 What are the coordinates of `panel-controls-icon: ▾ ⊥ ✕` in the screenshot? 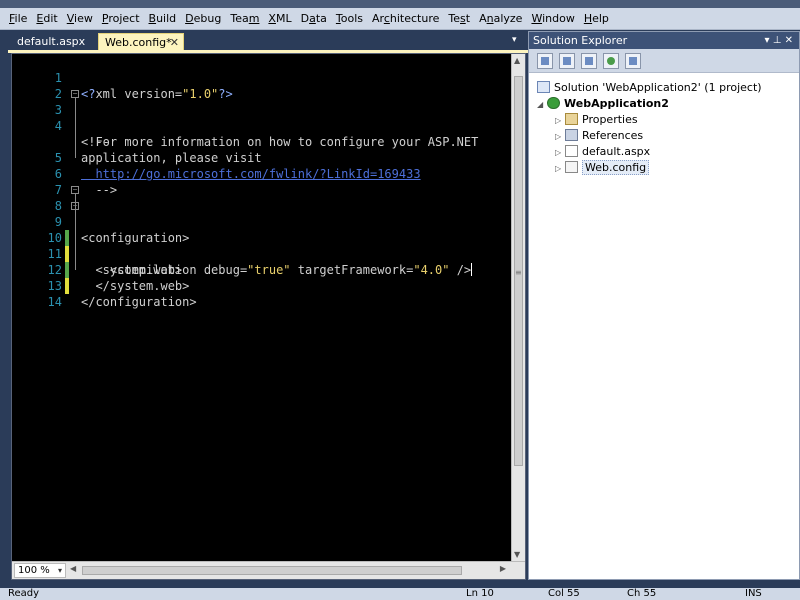 It's located at (779, 40).